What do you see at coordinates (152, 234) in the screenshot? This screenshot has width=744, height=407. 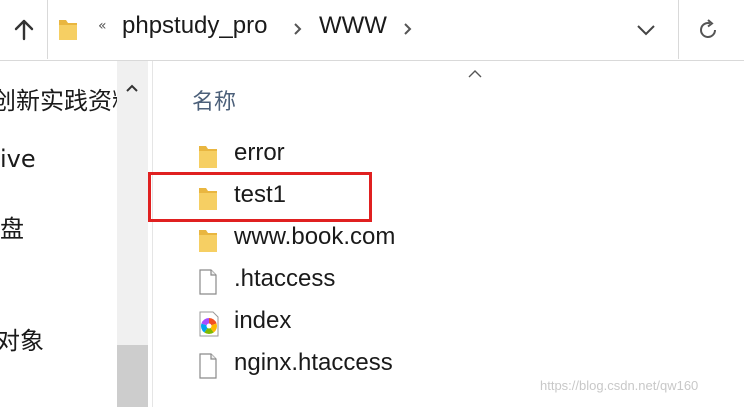 I see `pane-divider` at bounding box center [152, 234].